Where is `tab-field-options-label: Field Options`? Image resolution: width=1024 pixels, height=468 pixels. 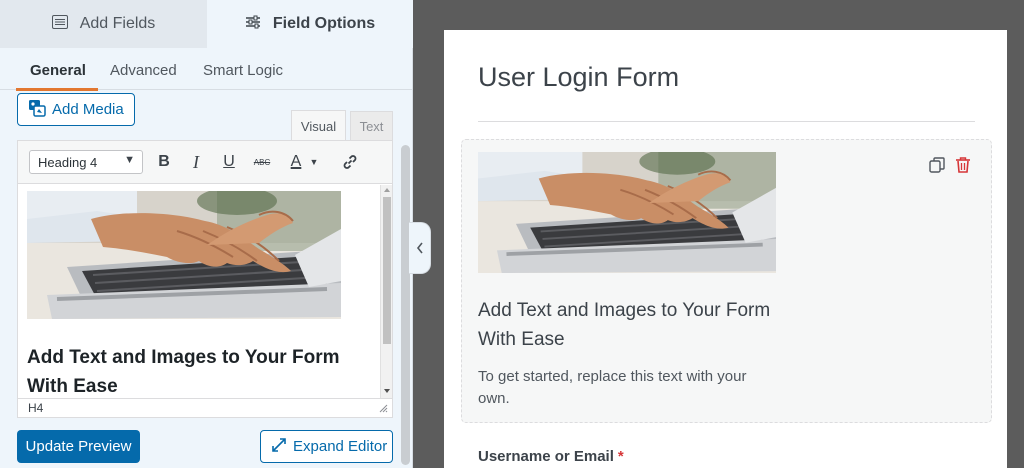 tab-field-options-label: Field Options is located at coordinates (324, 23).